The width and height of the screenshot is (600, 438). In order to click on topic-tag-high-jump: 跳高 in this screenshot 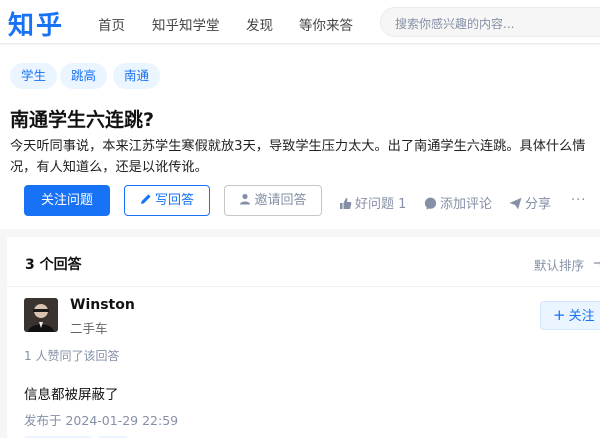, I will do `click(84, 76)`.